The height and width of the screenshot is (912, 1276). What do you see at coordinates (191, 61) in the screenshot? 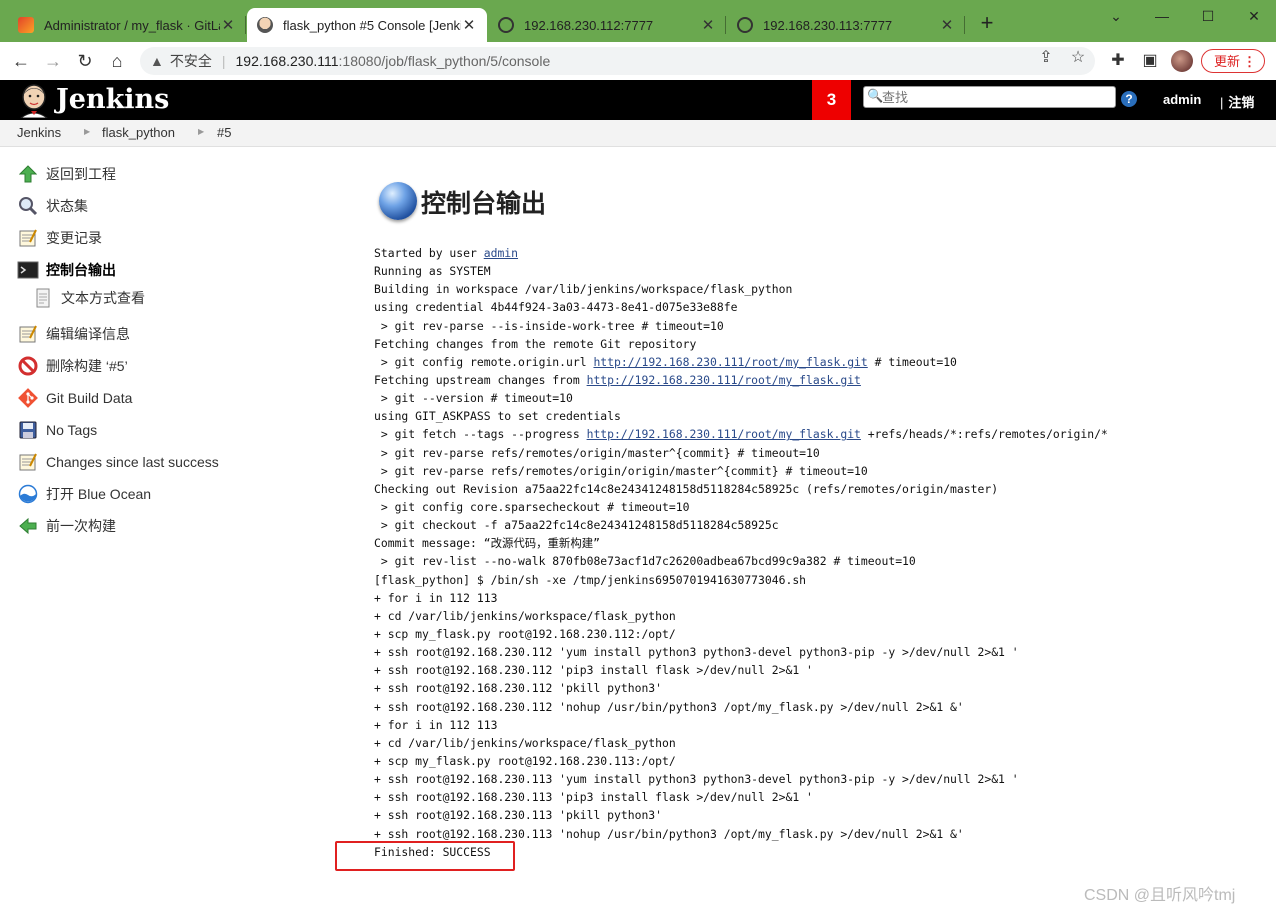
I see `security-label: 不安全` at bounding box center [191, 61].